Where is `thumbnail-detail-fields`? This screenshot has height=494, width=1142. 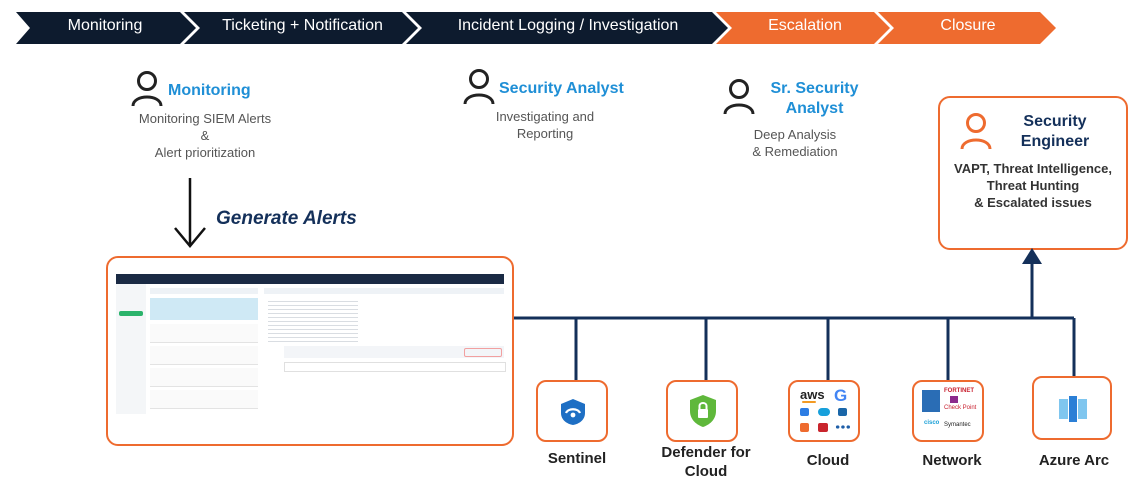 thumbnail-detail-fields is located at coordinates (313, 320).